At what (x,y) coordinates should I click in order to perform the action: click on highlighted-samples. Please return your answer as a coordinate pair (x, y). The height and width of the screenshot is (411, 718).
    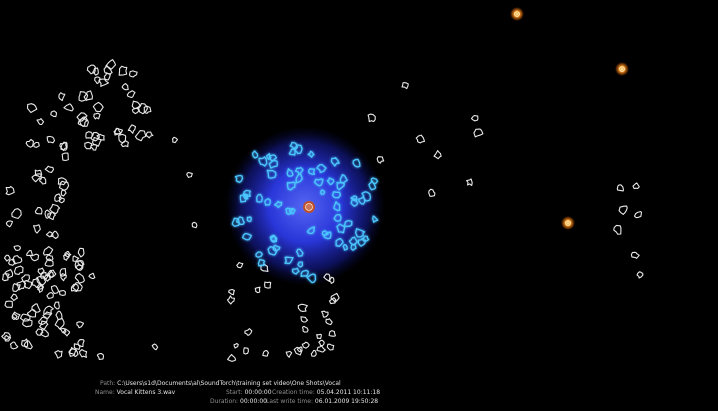
    Looking at the image, I should click on (569, 118).